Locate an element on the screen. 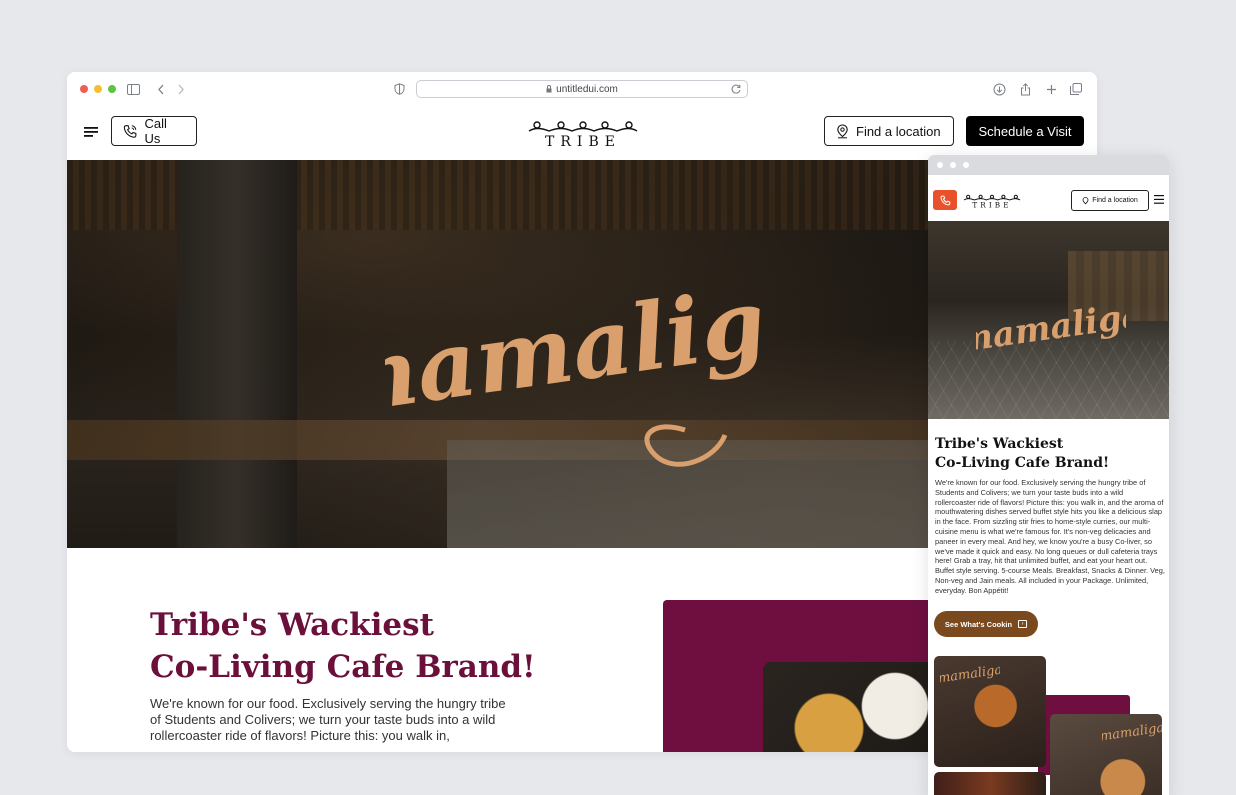 Image resolution: width=1236 pixels, height=795 pixels. mamaliga-script-logo: mamaliga is located at coordinates (575, 363).